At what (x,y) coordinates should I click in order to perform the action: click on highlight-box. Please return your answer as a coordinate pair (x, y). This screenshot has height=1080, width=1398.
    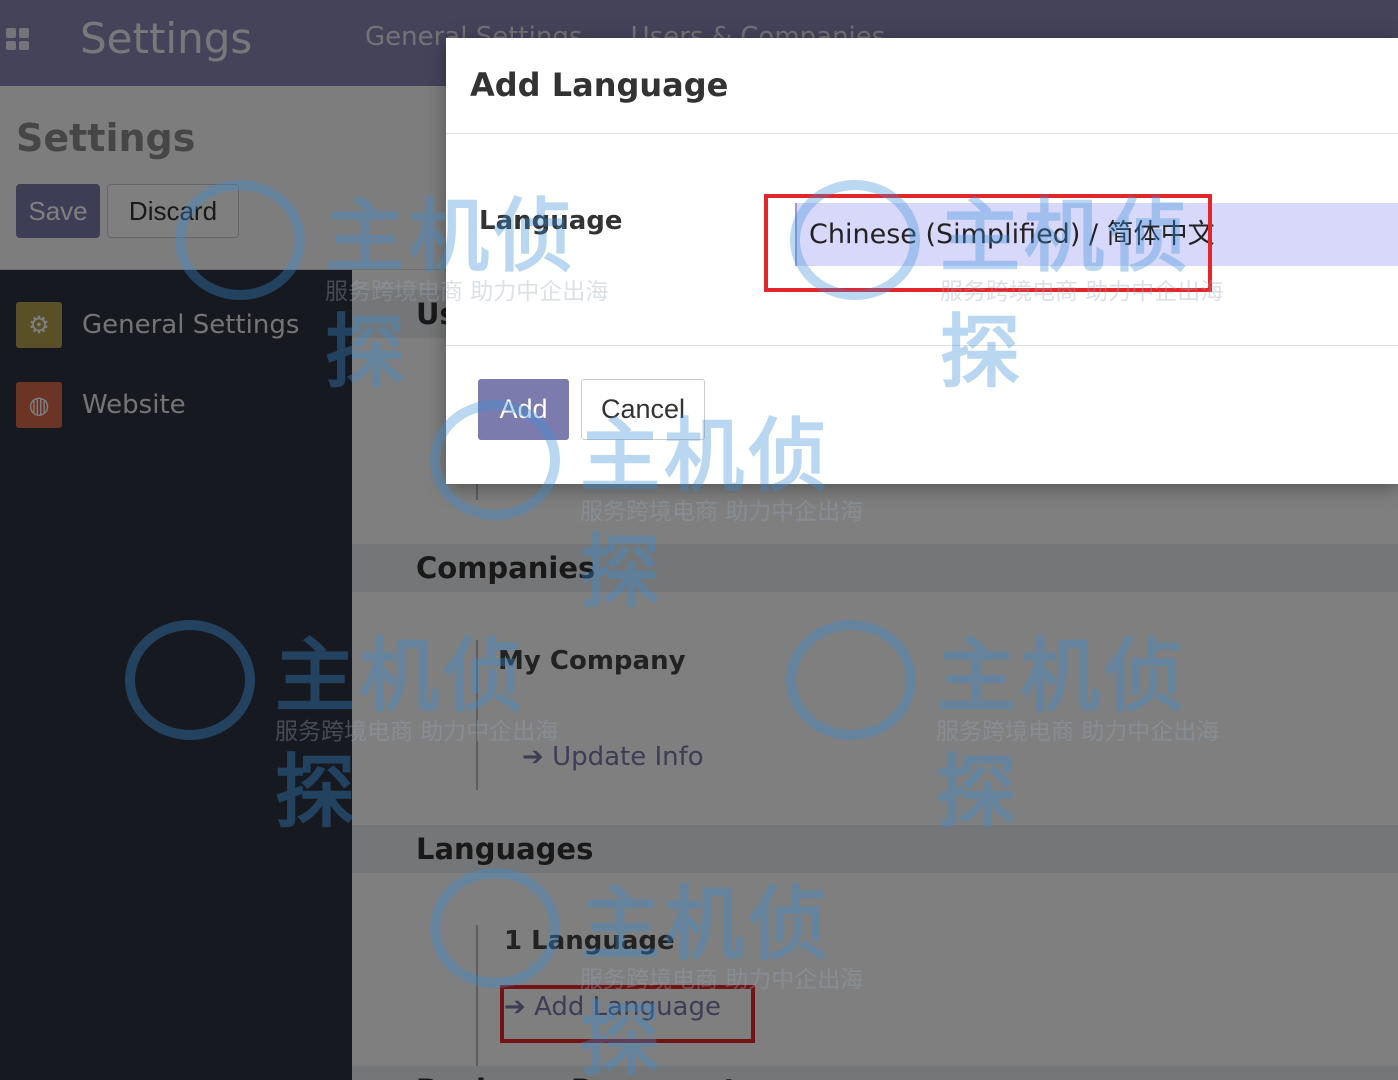
    Looking at the image, I should click on (988, 243).